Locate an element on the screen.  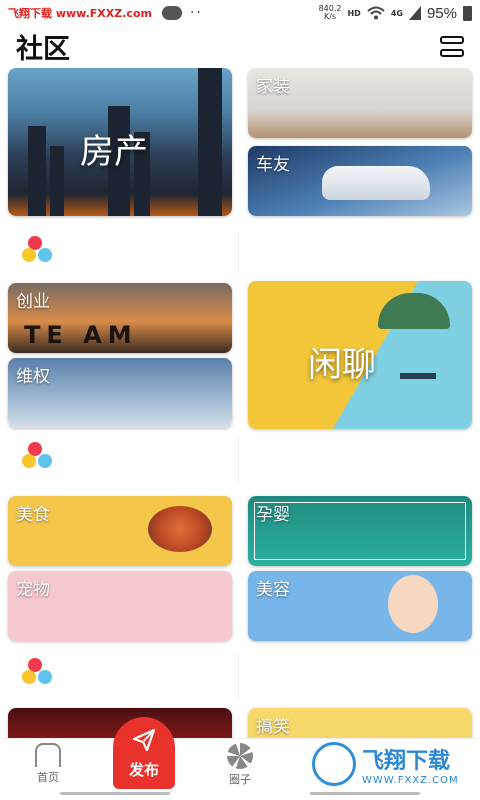
category-card-meishi: 美食 is located at coordinates (120, 531).